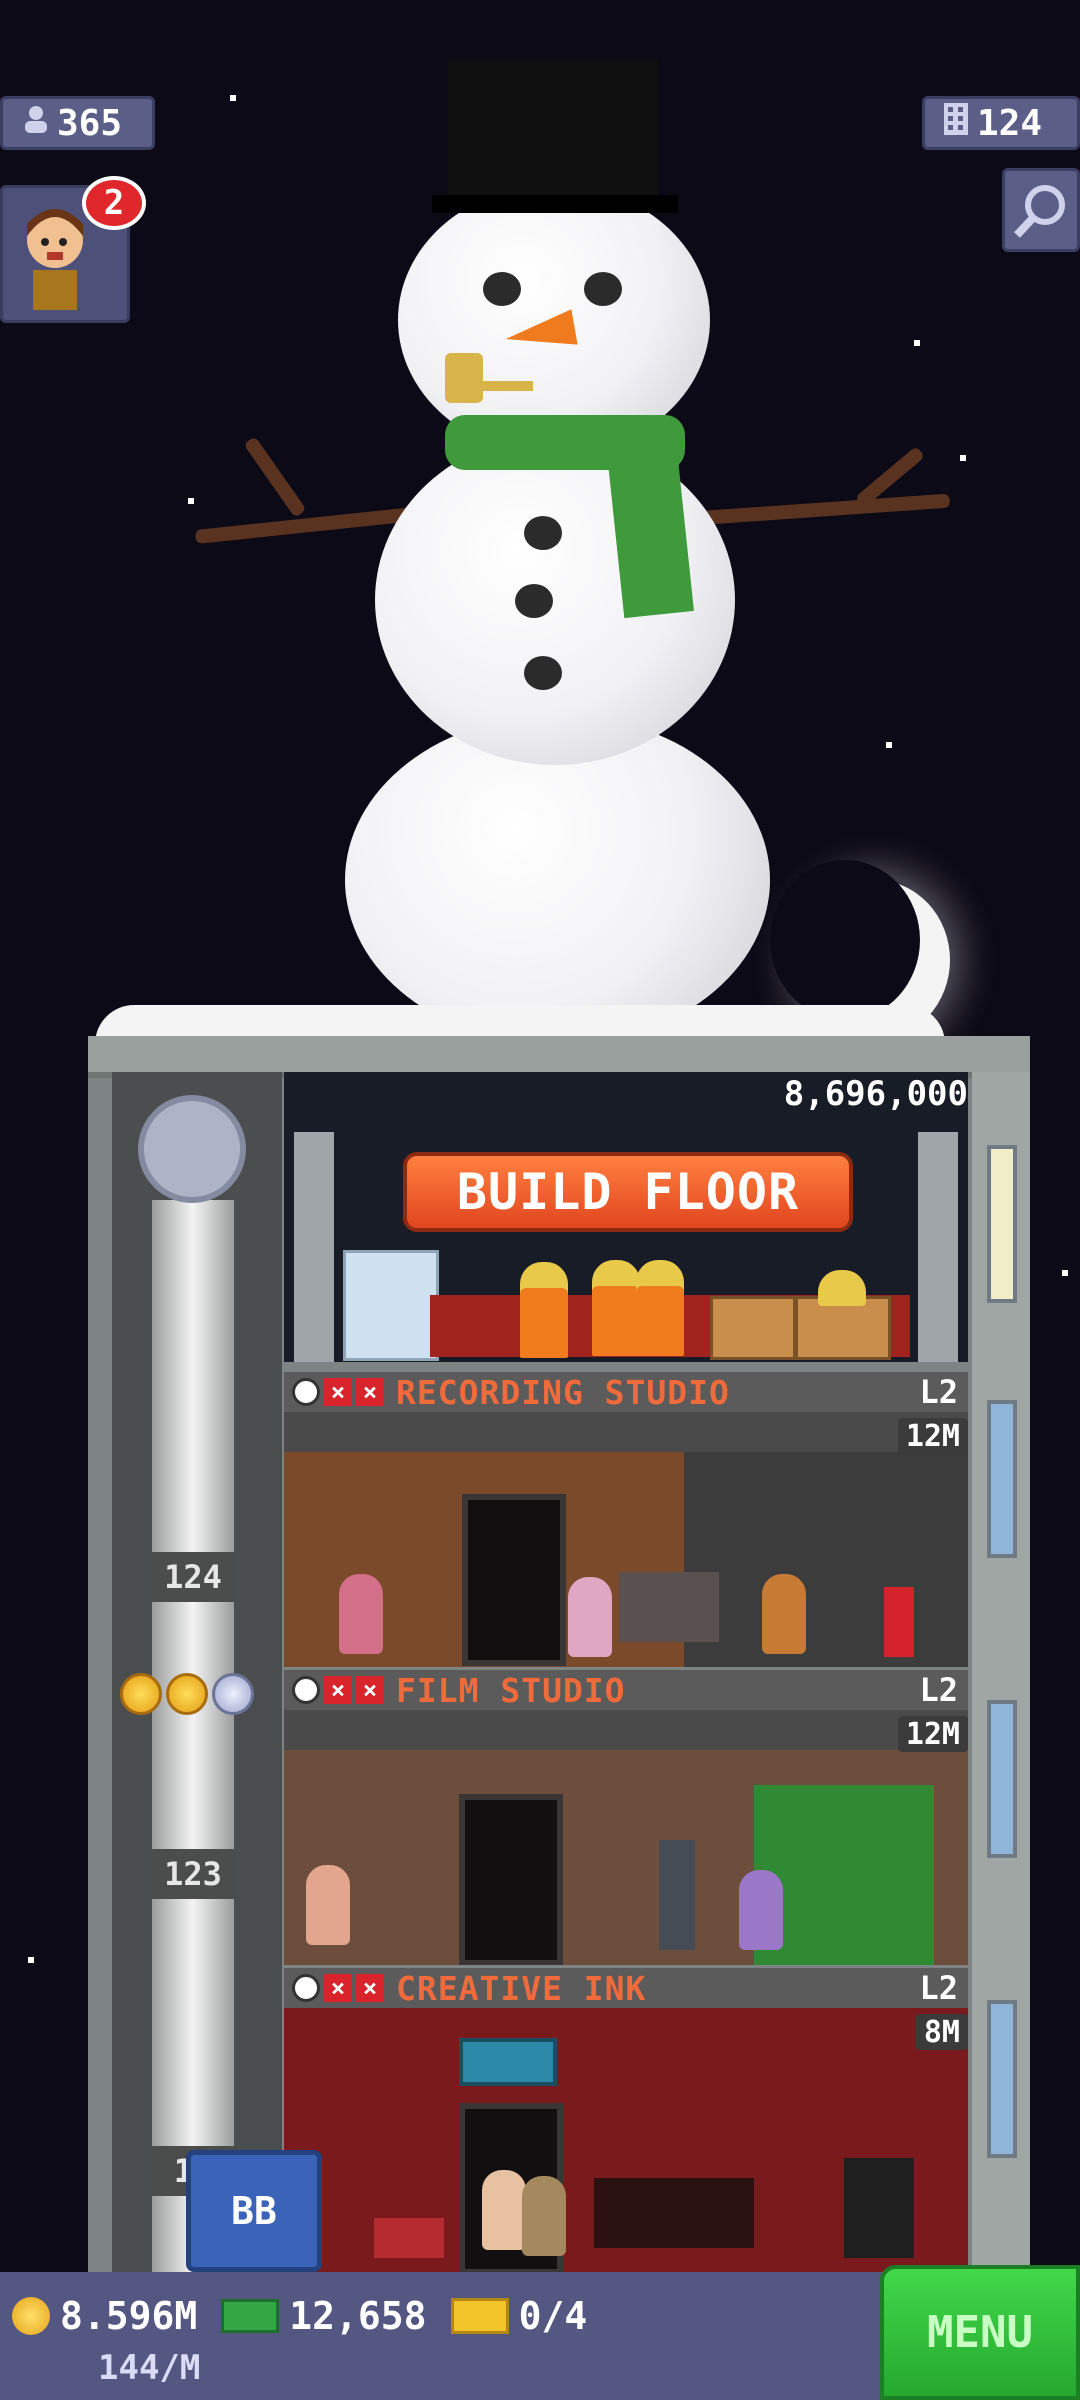 The image size is (1080, 2400). I want to click on snowman-arm-right, so click(815, 510).